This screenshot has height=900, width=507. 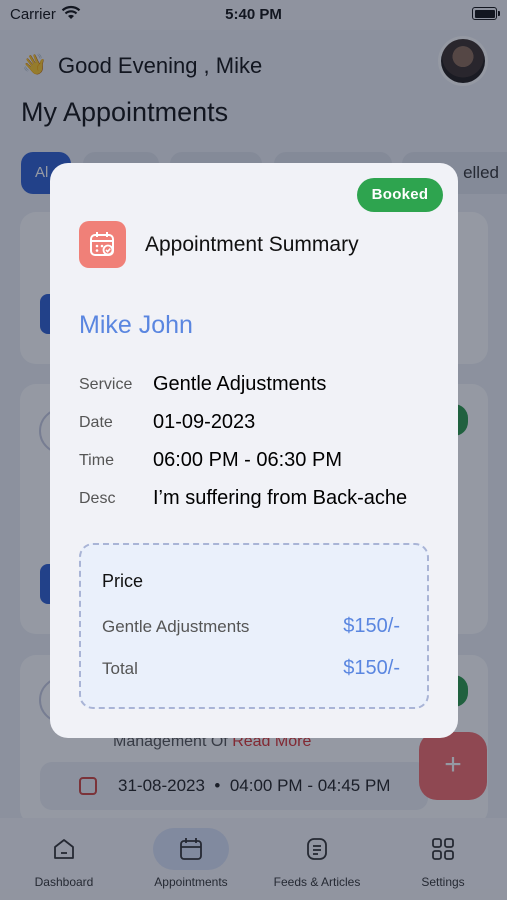 I want to click on status-badge: Booked, so click(x=400, y=195).